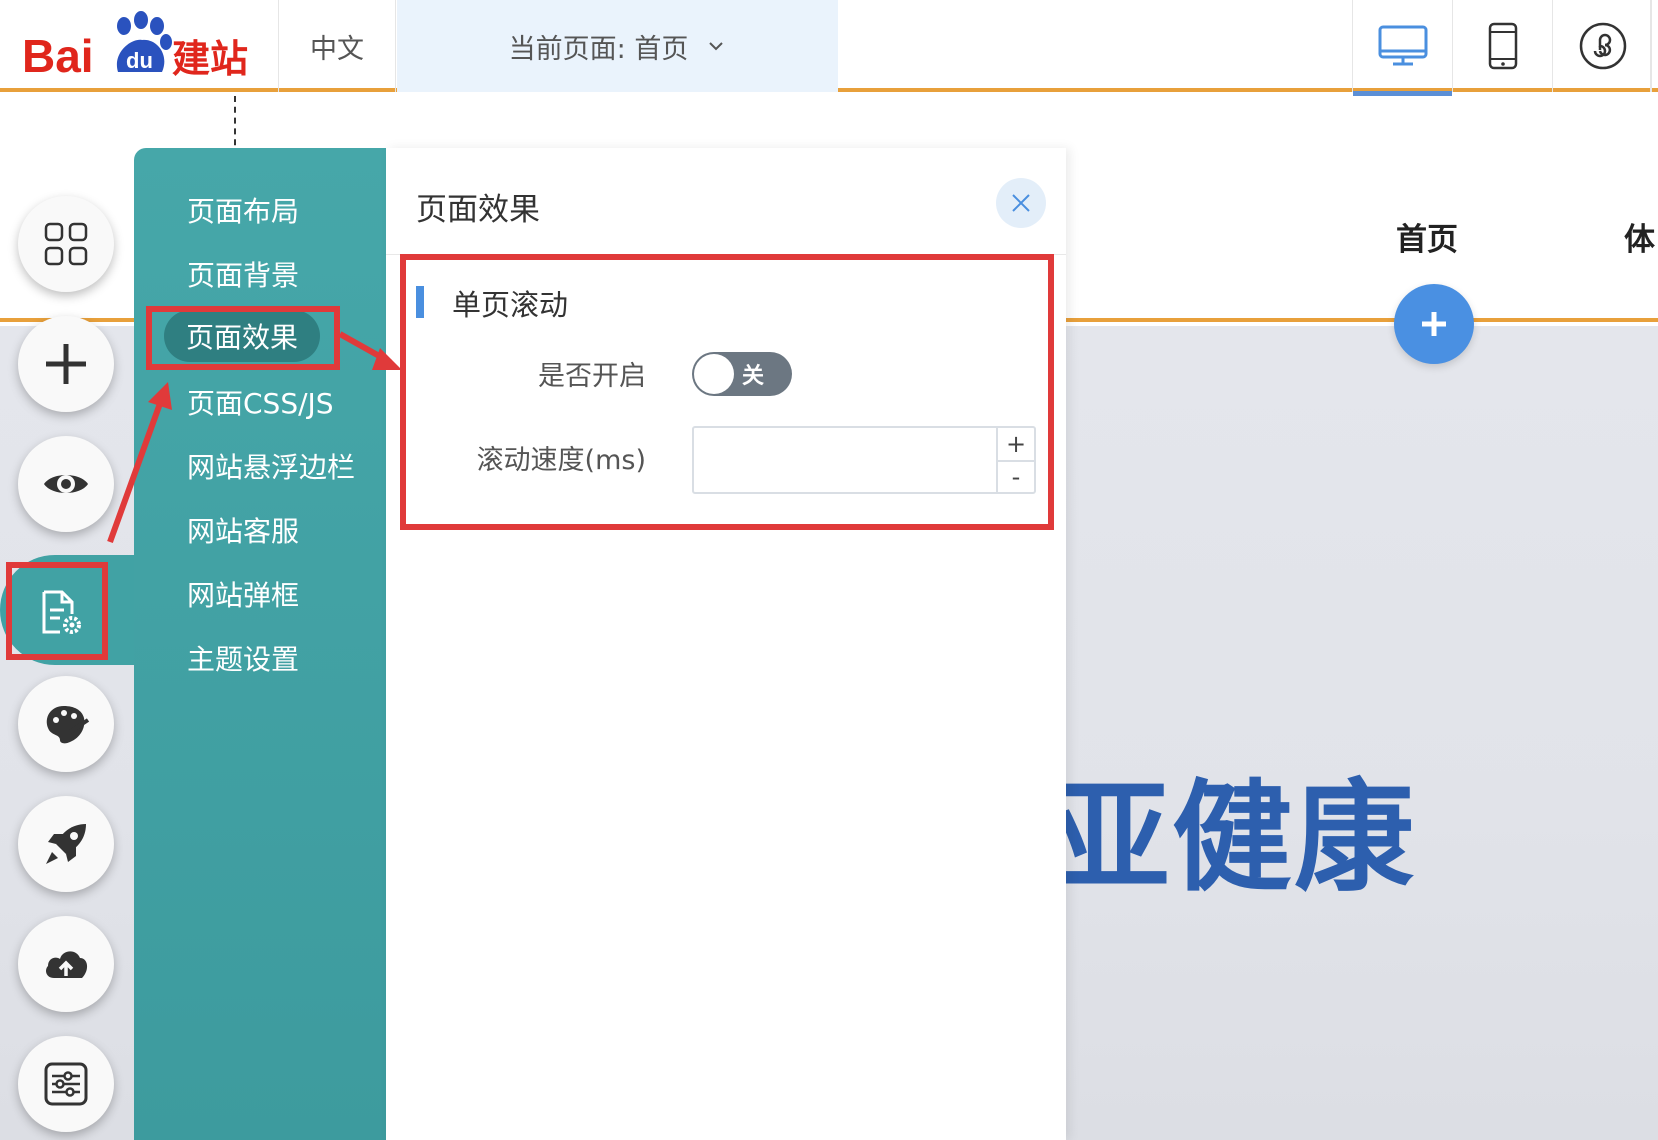 Image resolution: width=1658 pixels, height=1140 pixels. I want to click on close-button, so click(1021, 203).